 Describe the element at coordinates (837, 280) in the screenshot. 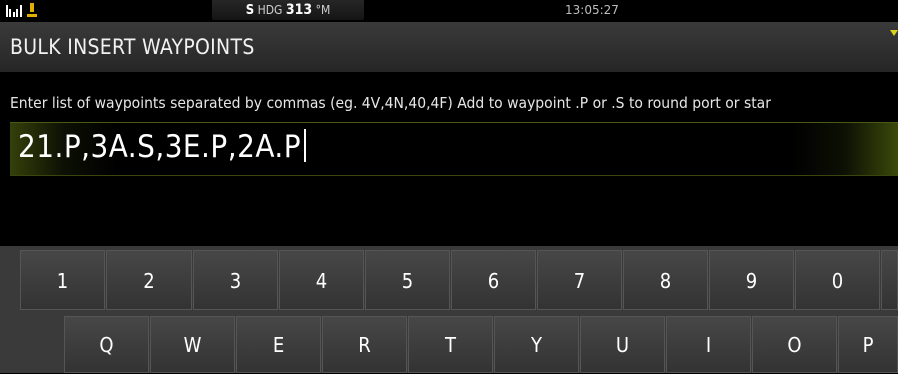

I see `key-0: 0` at that location.